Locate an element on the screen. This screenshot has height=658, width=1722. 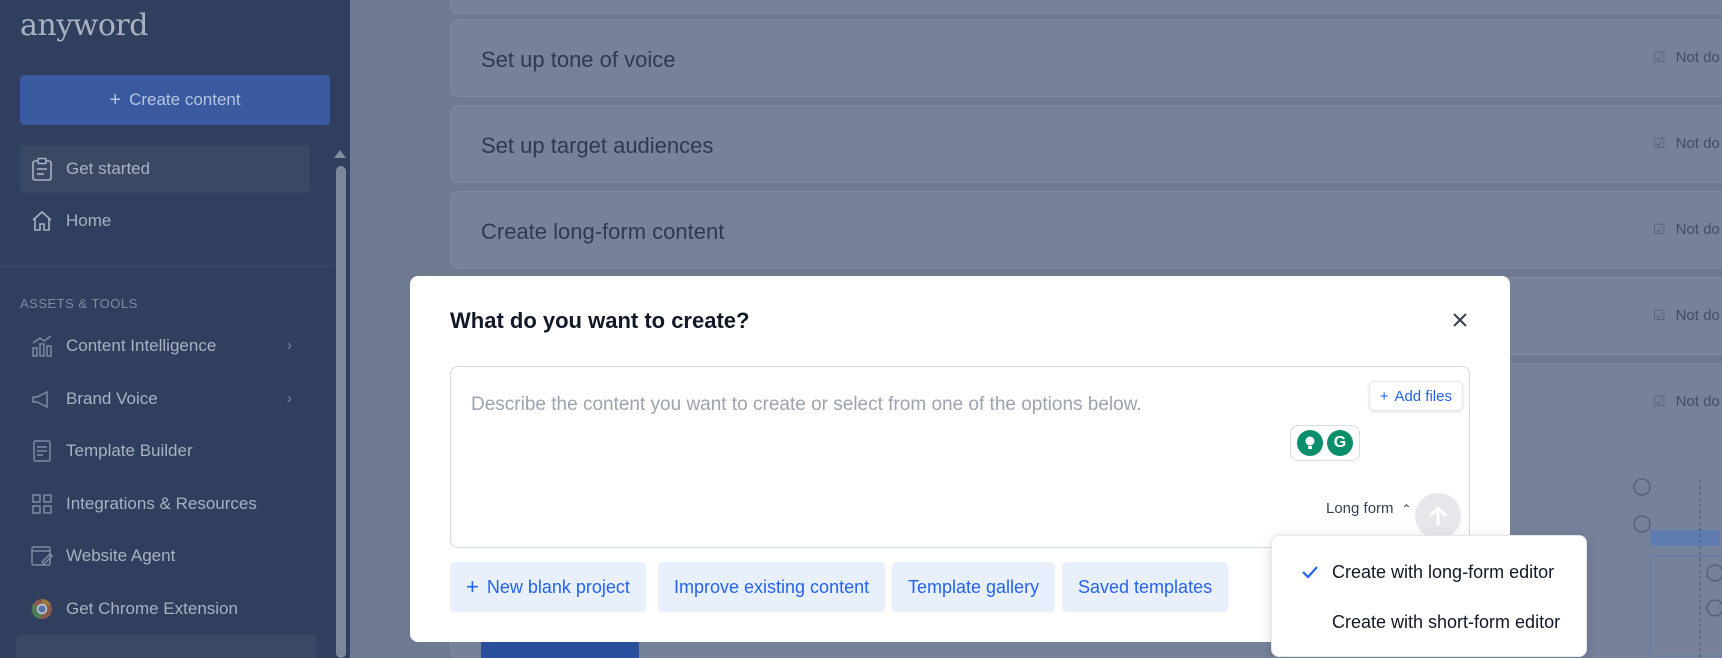
dropdown-option-long-form: Create with long-form editor is located at coordinates (1430, 572).